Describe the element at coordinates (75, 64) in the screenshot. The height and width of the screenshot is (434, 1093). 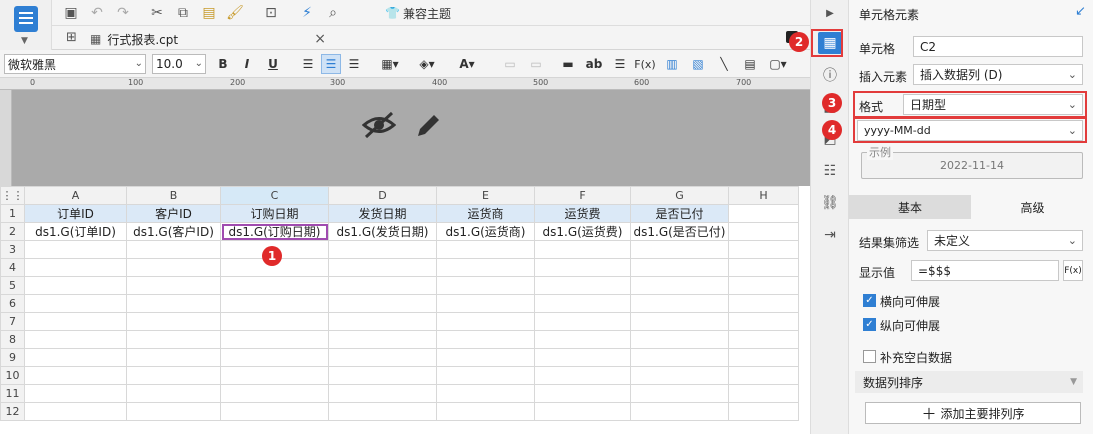
I see `font-family-select: 微软雅黑 ⌄` at that location.